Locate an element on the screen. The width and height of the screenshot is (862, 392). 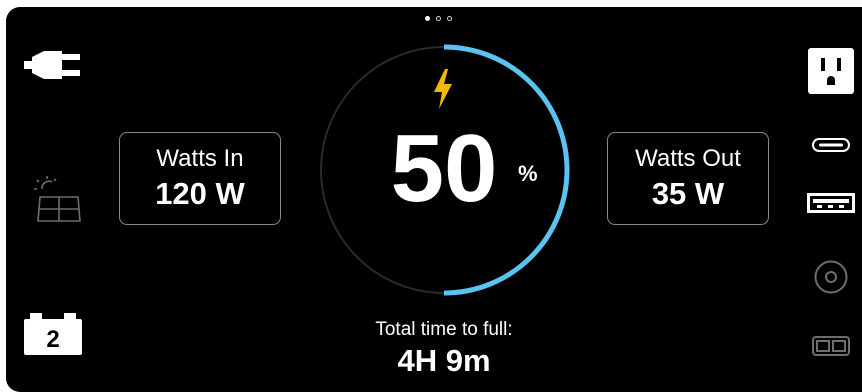
watts-out-label: Watts Out is located at coordinates (688, 158).